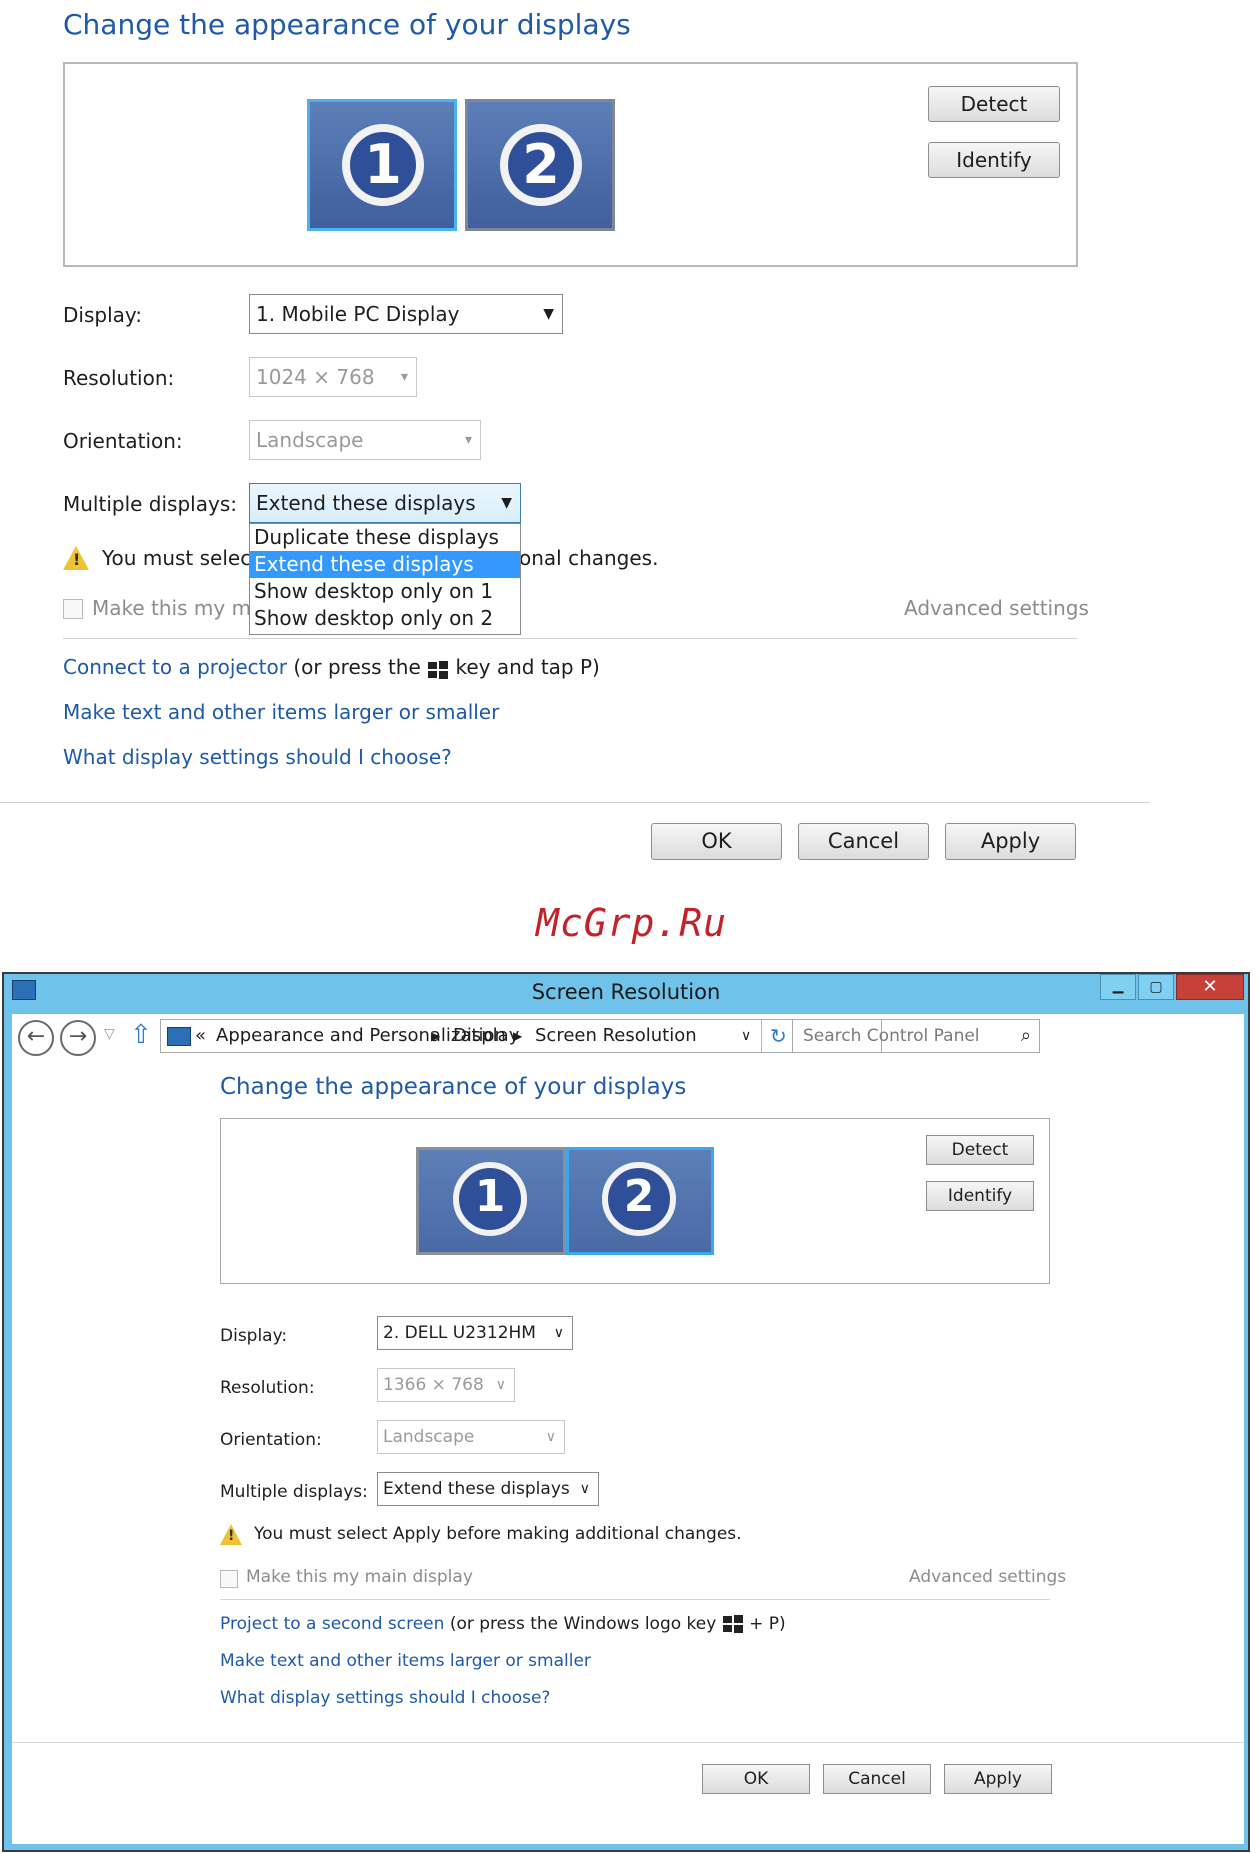  What do you see at coordinates (359, 1577) in the screenshot?
I see `main-display-checkbox-label: Make this my main display` at bounding box center [359, 1577].